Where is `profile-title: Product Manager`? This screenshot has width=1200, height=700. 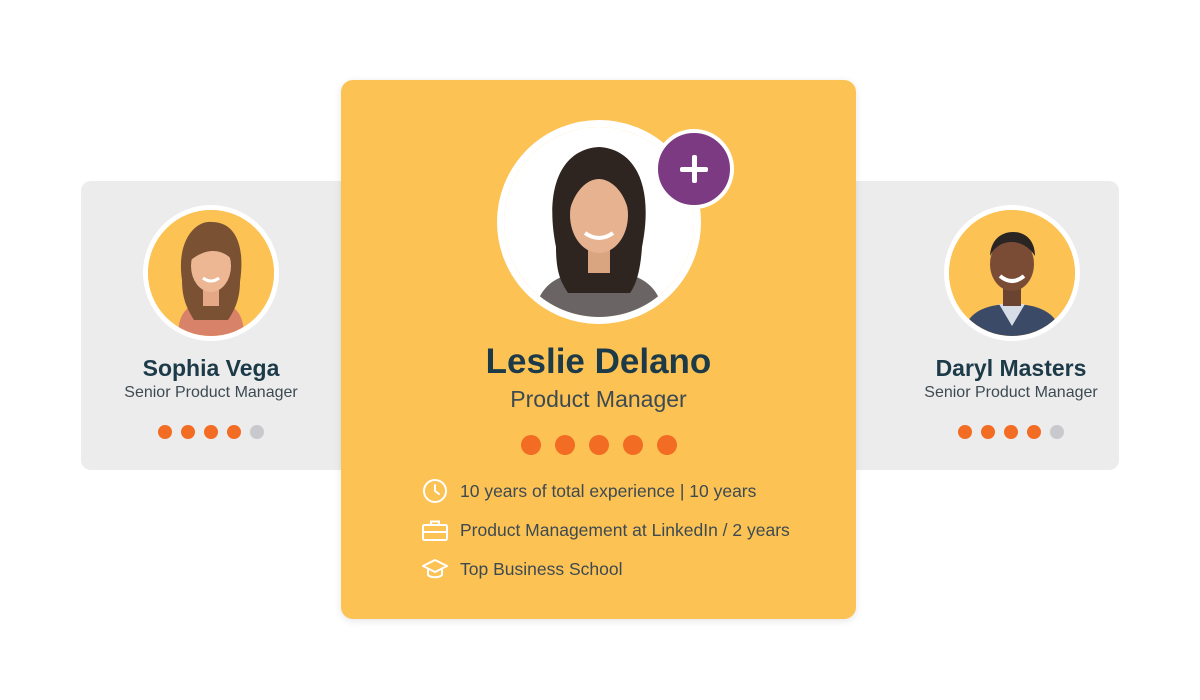 profile-title: Product Manager is located at coordinates (598, 399).